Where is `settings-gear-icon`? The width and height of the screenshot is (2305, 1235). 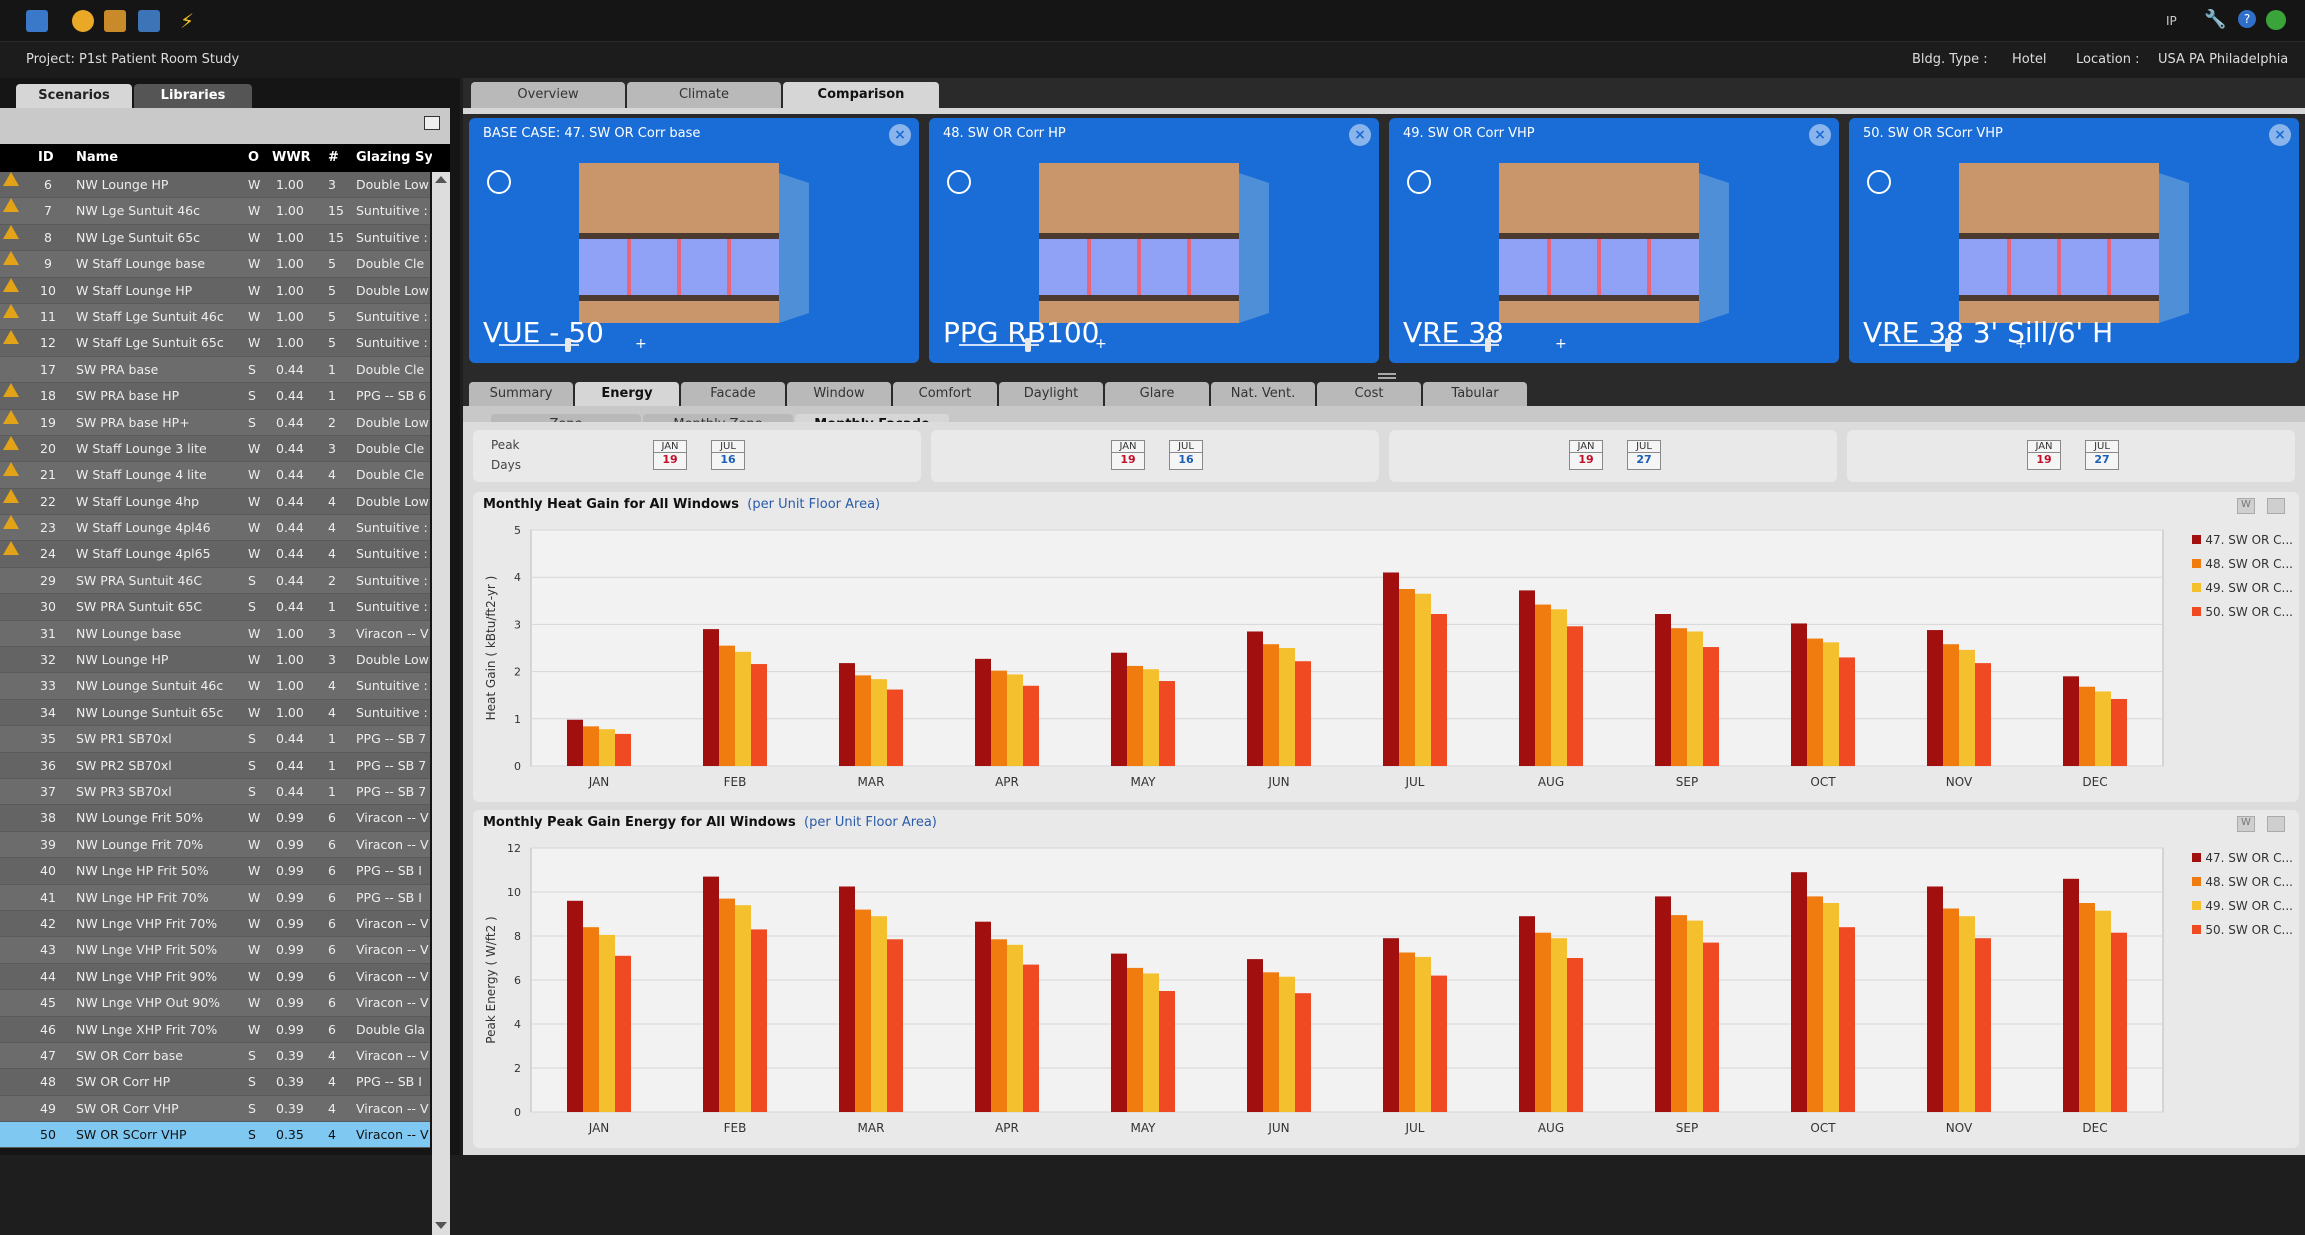
settings-gear-icon is located at coordinates (2276, 20).